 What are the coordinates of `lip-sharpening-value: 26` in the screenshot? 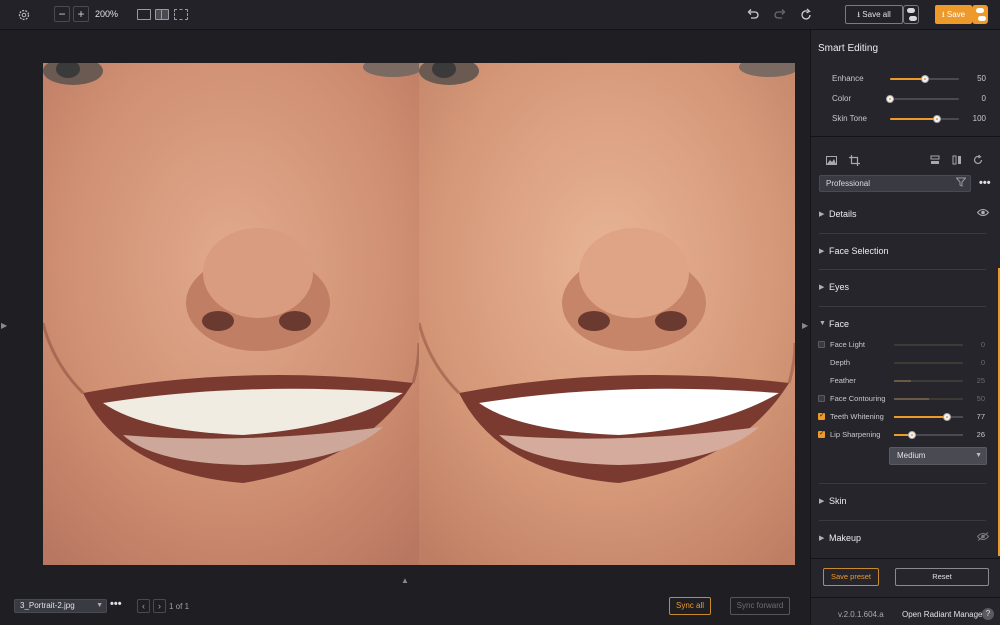 It's located at (980, 434).